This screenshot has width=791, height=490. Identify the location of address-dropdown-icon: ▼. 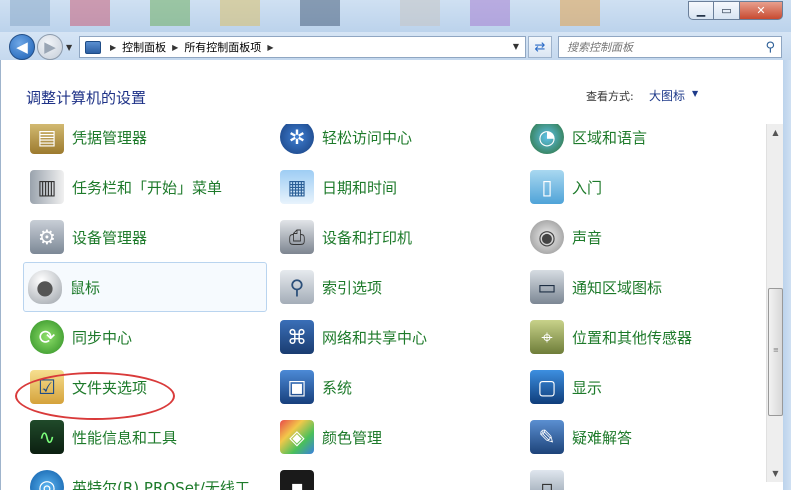
(516, 46).